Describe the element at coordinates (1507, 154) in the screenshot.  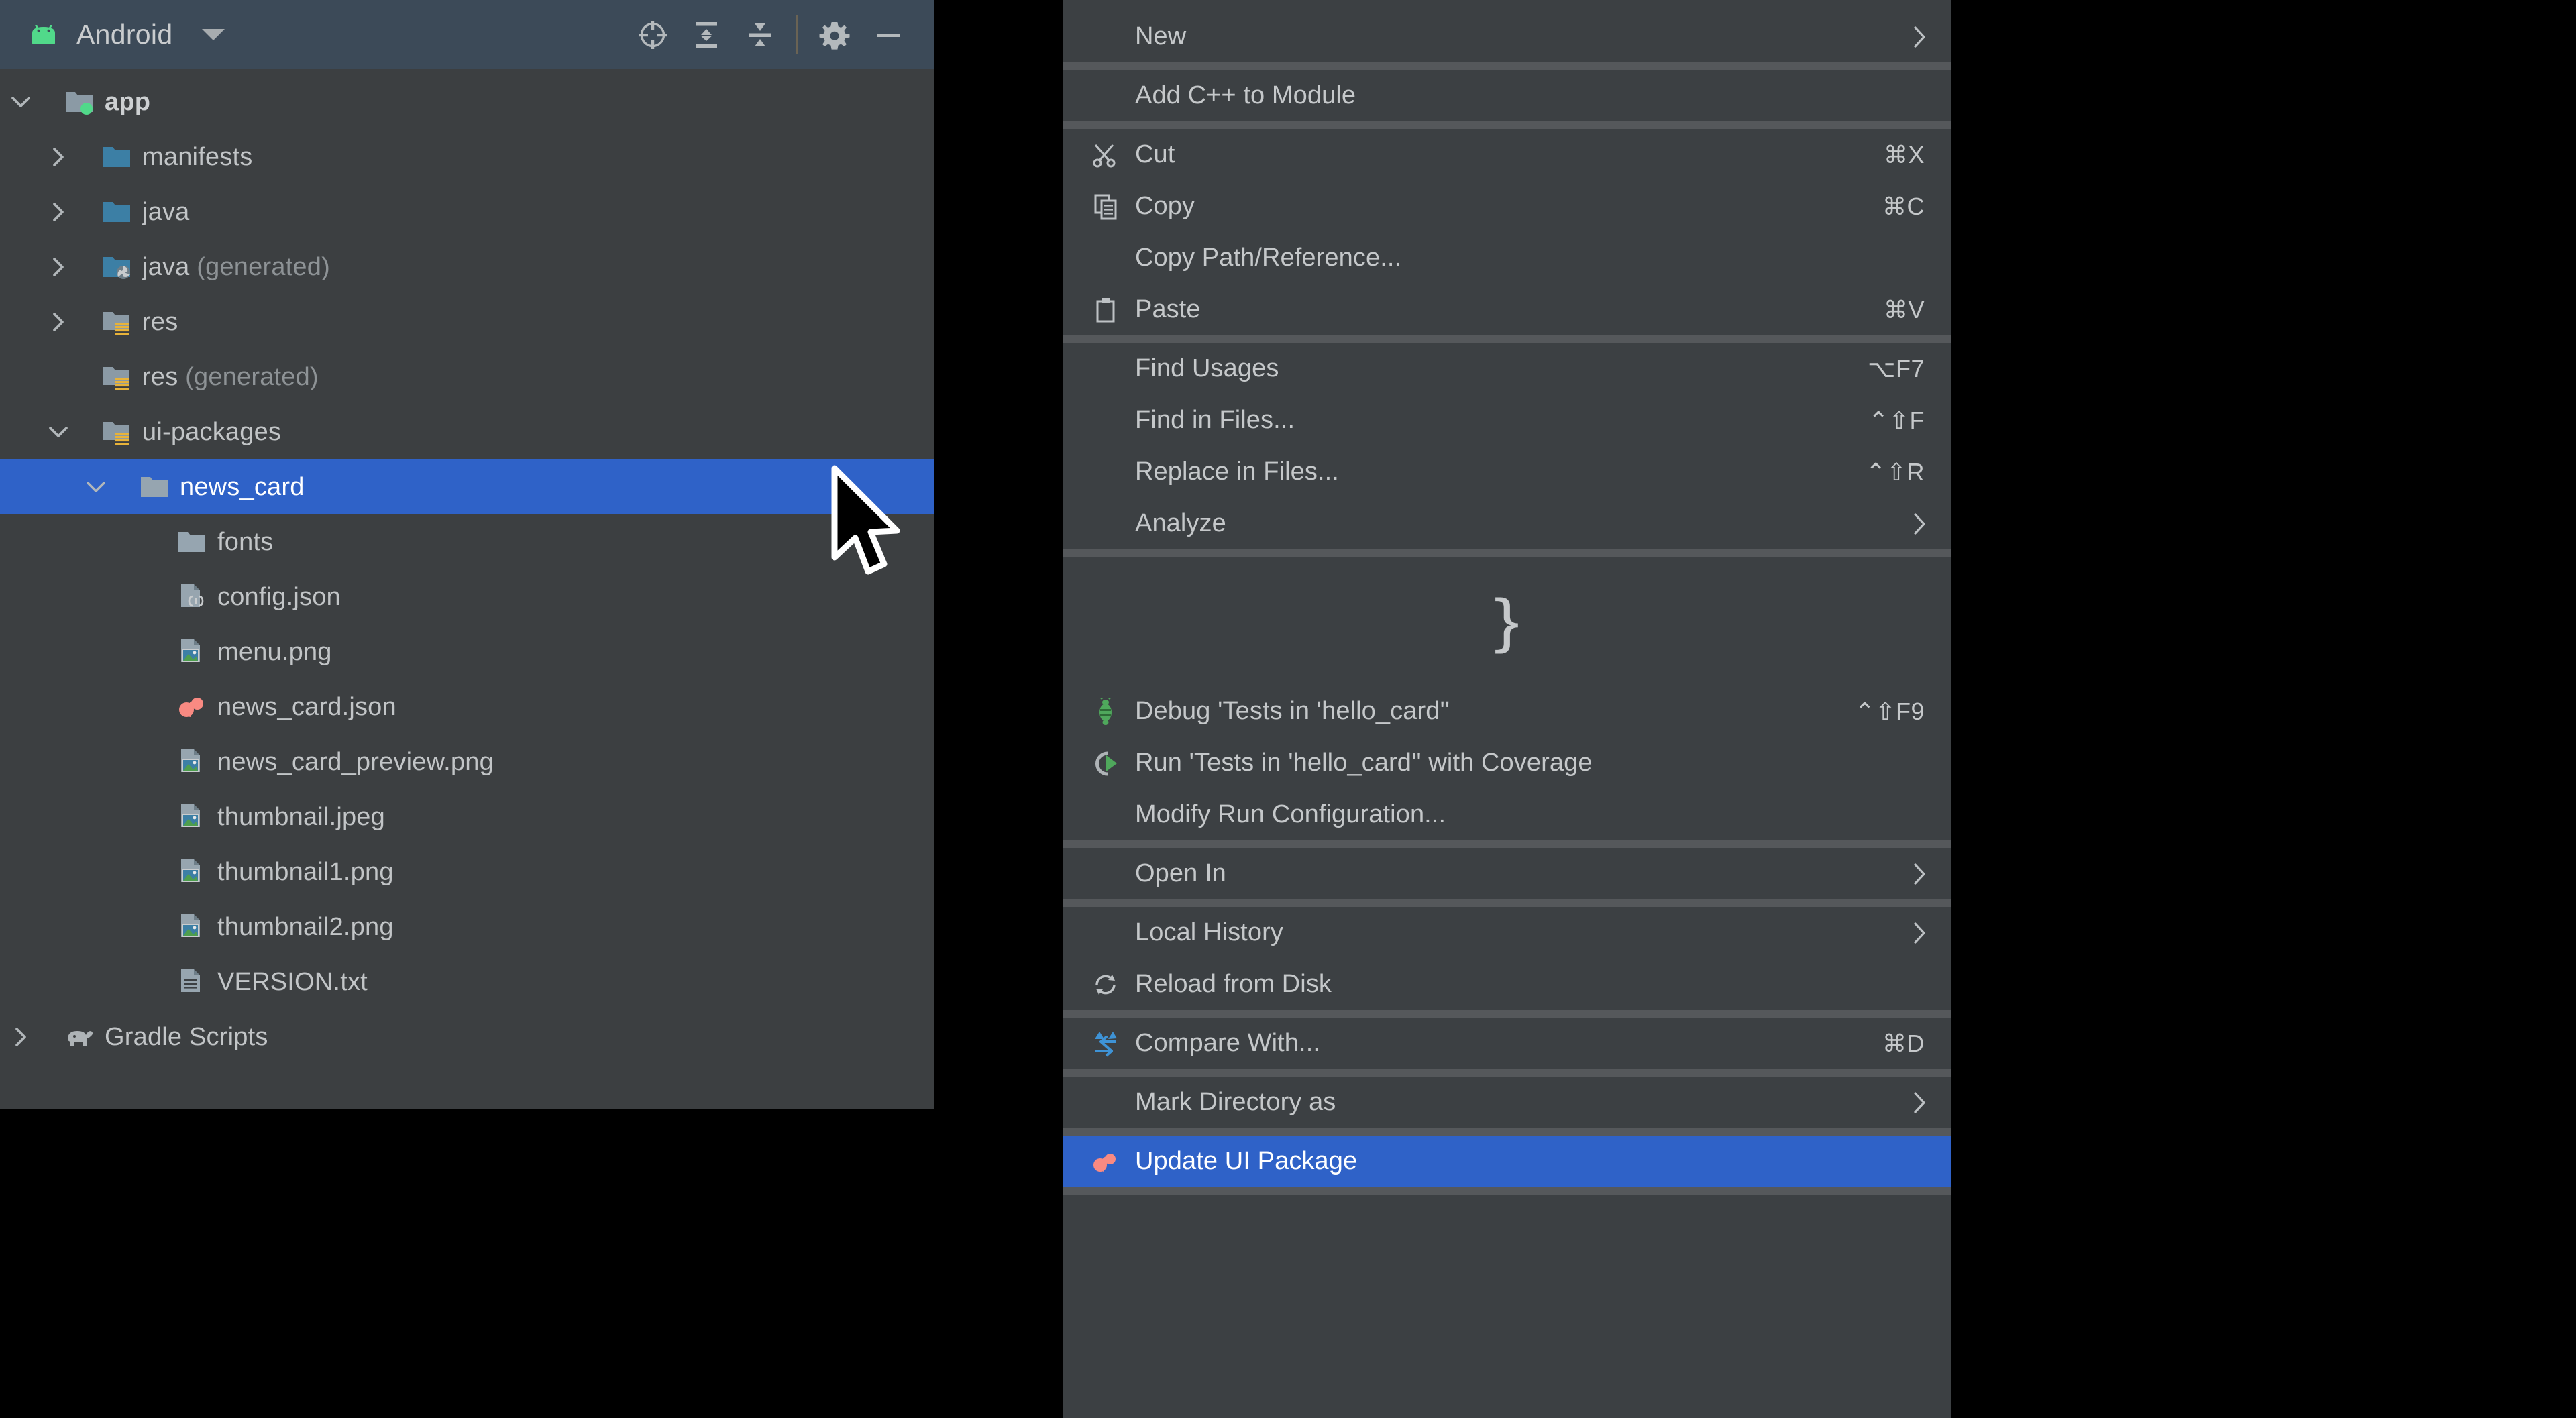
I see `menu-item: Cut ⌘X` at that location.